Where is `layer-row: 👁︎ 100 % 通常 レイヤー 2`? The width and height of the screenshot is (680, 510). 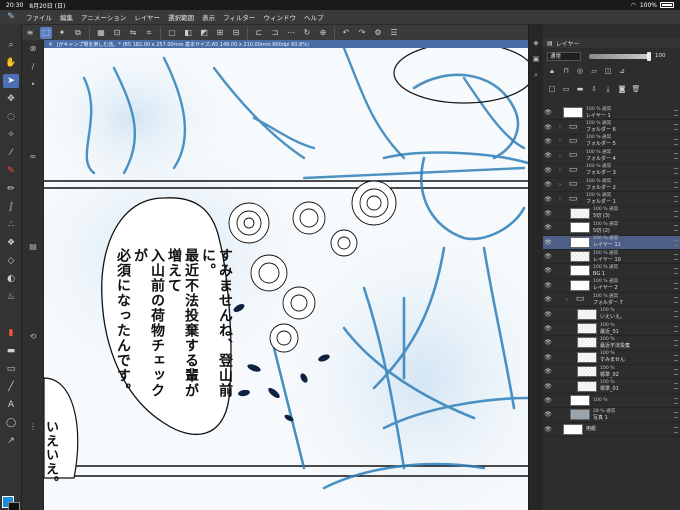 layer-row: 👁︎ 100 % 通常 レイヤー 2 is located at coordinates (611, 286).